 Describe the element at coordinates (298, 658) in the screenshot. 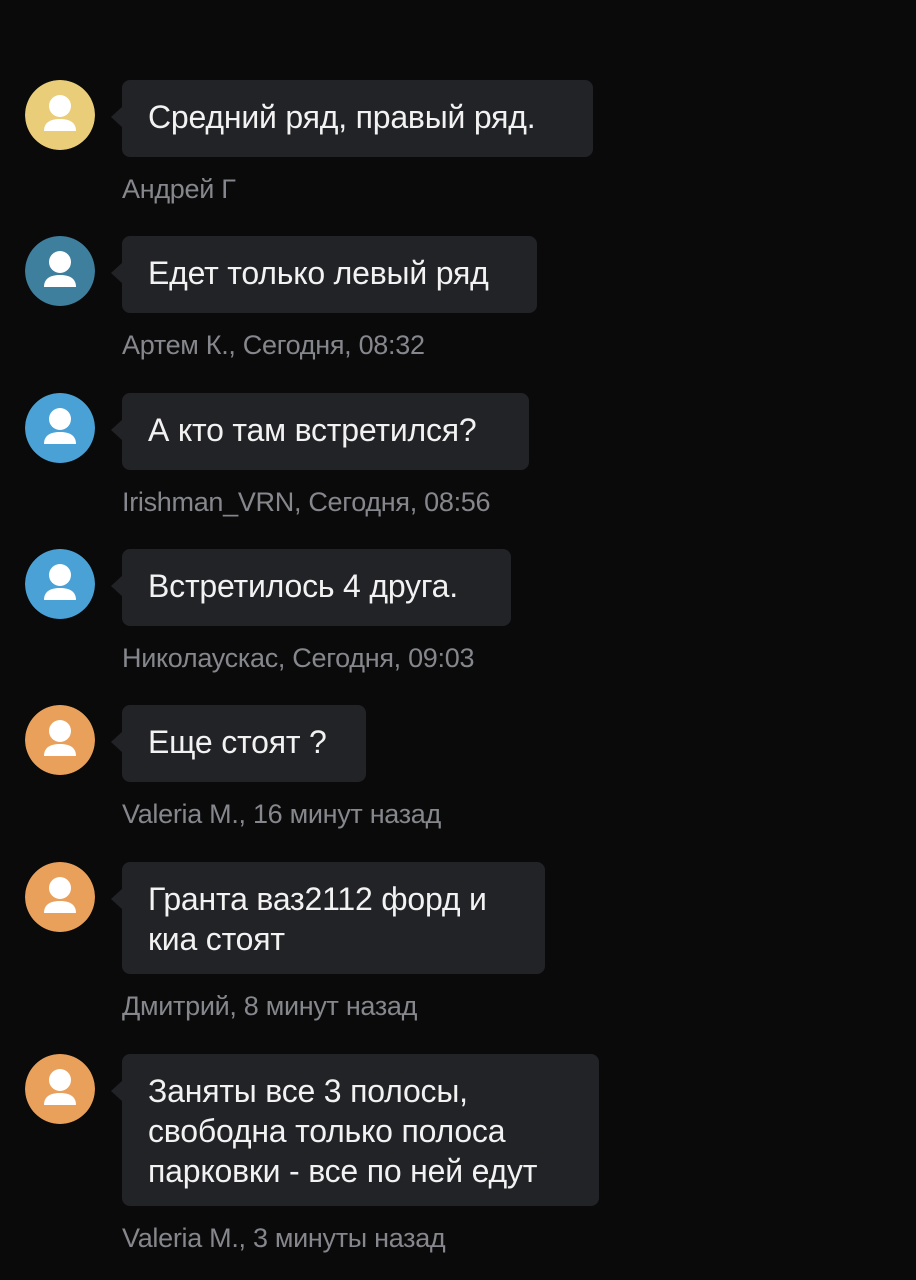

I see `message-meta: Николаускас, Сегодня, 09:03` at that location.